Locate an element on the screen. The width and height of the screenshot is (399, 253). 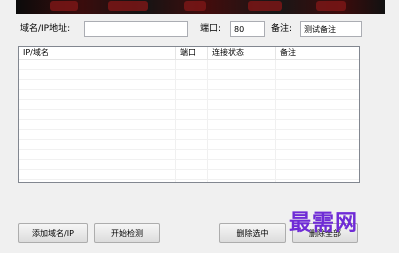
input-row: 域名/IP地址: 端口: 备注: is located at coordinates (199, 30).